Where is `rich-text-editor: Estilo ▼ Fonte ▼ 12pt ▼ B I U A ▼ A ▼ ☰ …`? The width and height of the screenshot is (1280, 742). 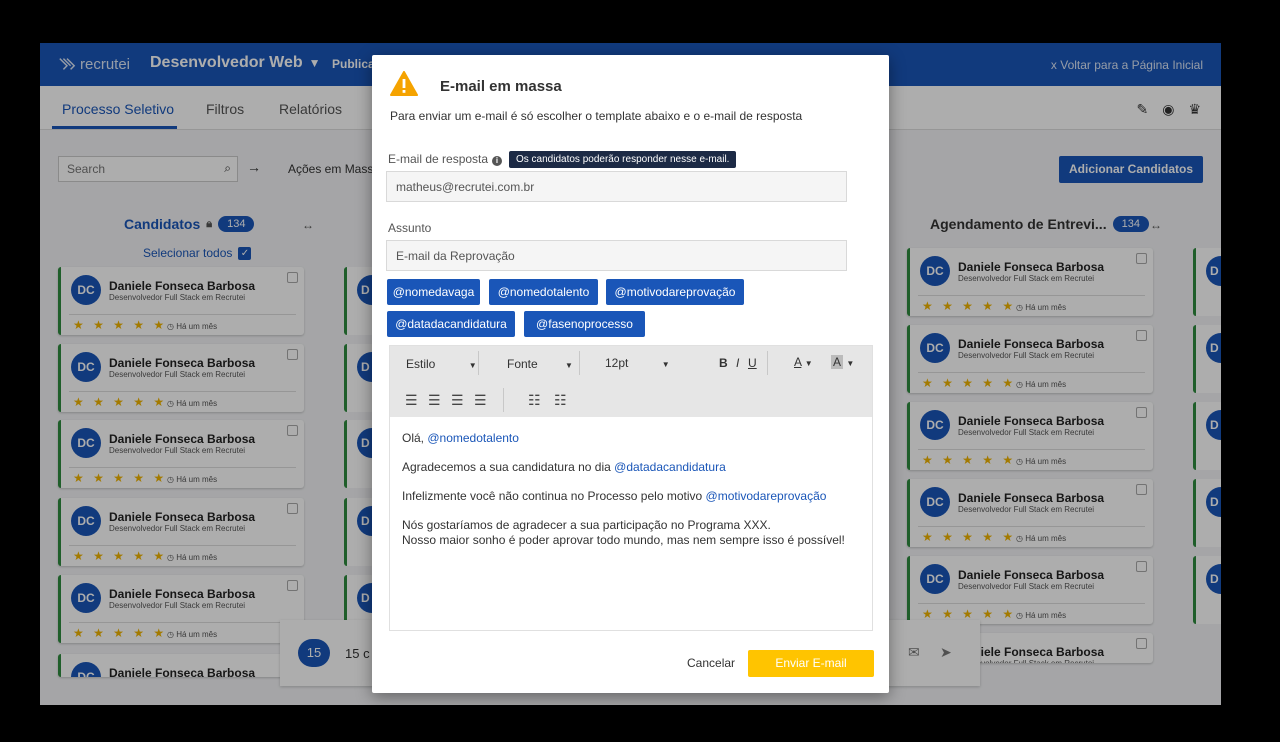 rich-text-editor: Estilo ▼ Fonte ▼ 12pt ▼ B I U A ▼ A ▼ ☰ … is located at coordinates (631, 488).